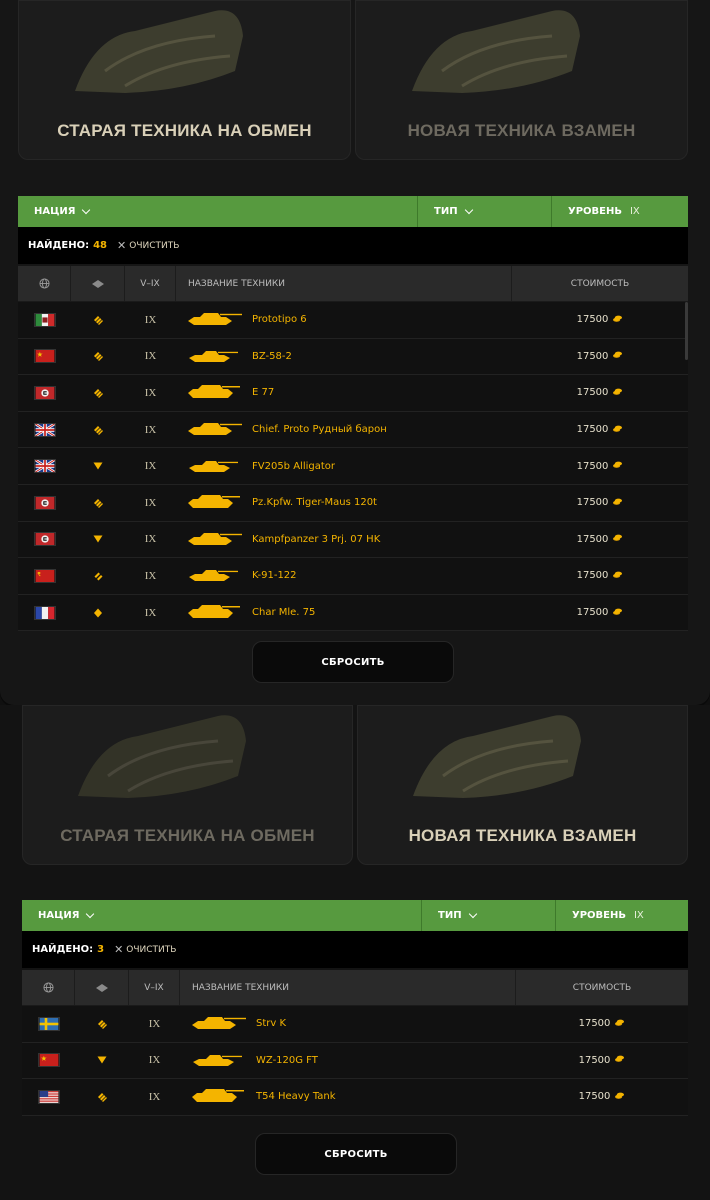 The height and width of the screenshot is (1200, 710). Describe the element at coordinates (353, 430) in the screenshot. I see `table-row: IX Chief. Proto Рудный барон 17500` at that location.